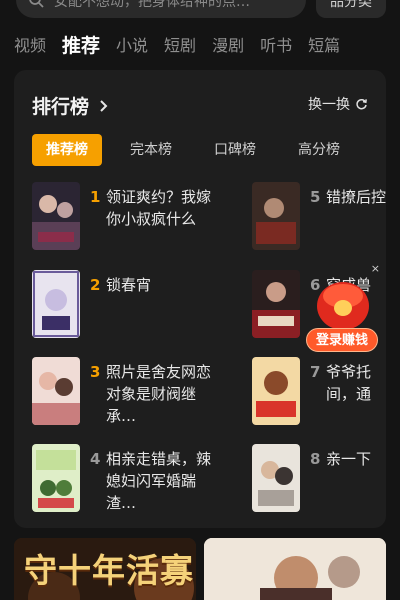 The height and width of the screenshot is (600, 400). I want to click on subtab-recommend: 推荐榜, so click(67, 150).